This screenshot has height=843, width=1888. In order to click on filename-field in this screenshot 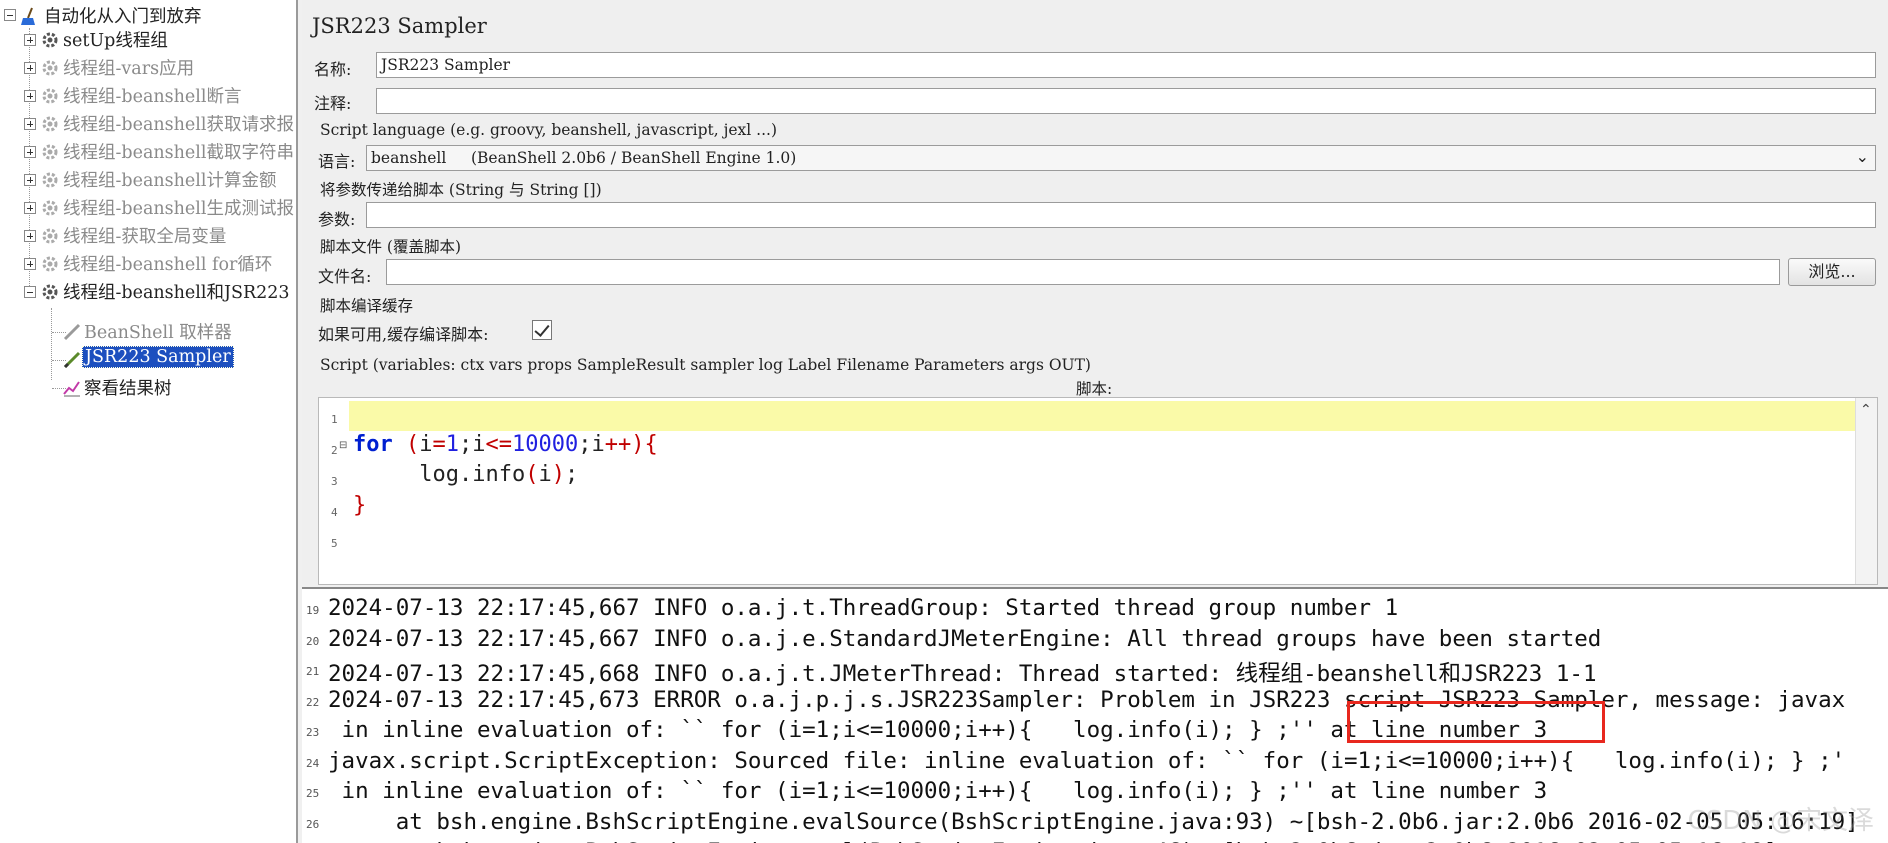, I will do `click(1083, 272)`.